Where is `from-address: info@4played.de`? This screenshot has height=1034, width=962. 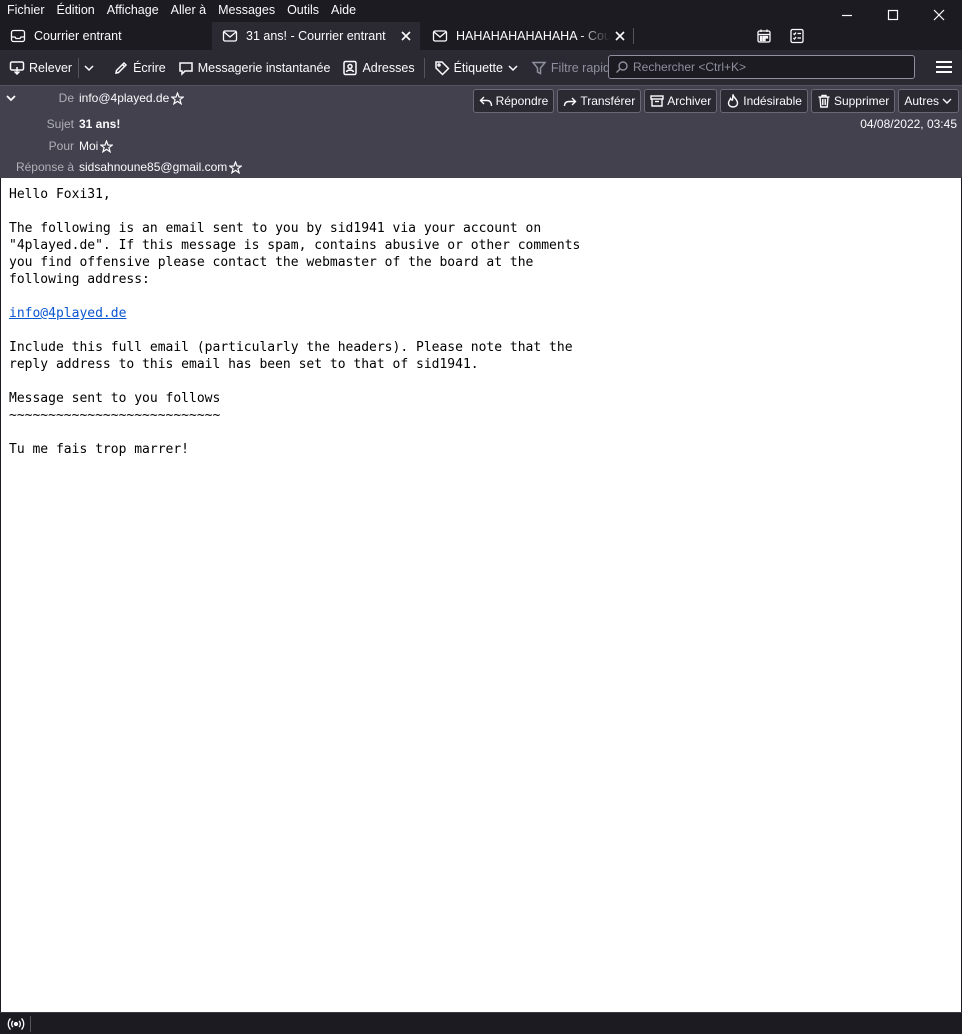 from-address: info@4played.de is located at coordinates (124, 98).